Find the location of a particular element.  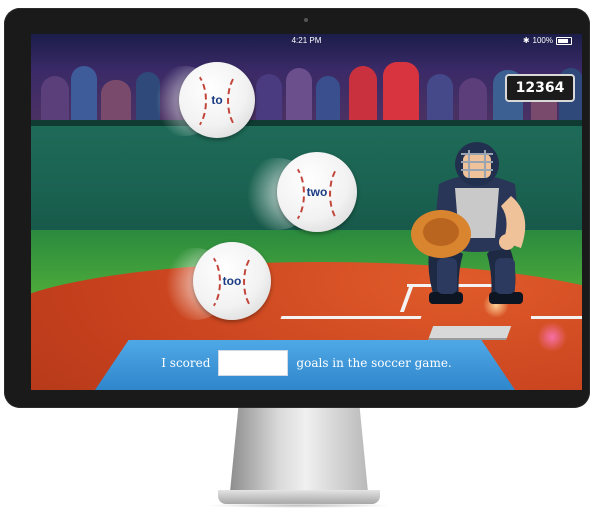

camera-dot is located at coordinates (306, 20).